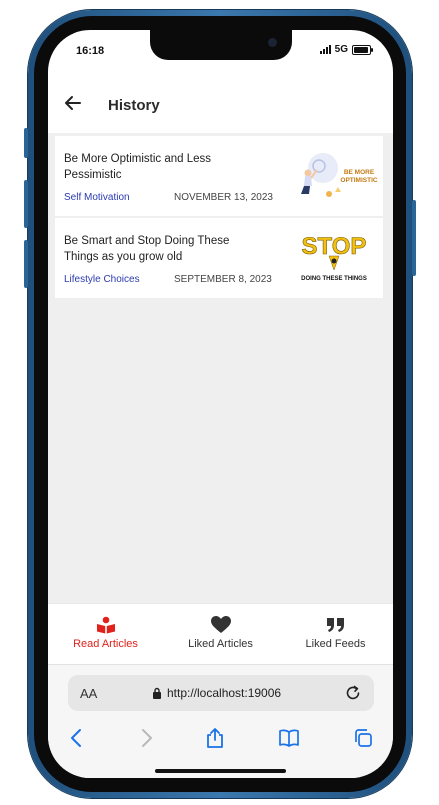 This screenshot has width=439, height=805. Describe the element at coordinates (102, 279) in the screenshot. I see `article-category: Lifestyle Choices` at that location.